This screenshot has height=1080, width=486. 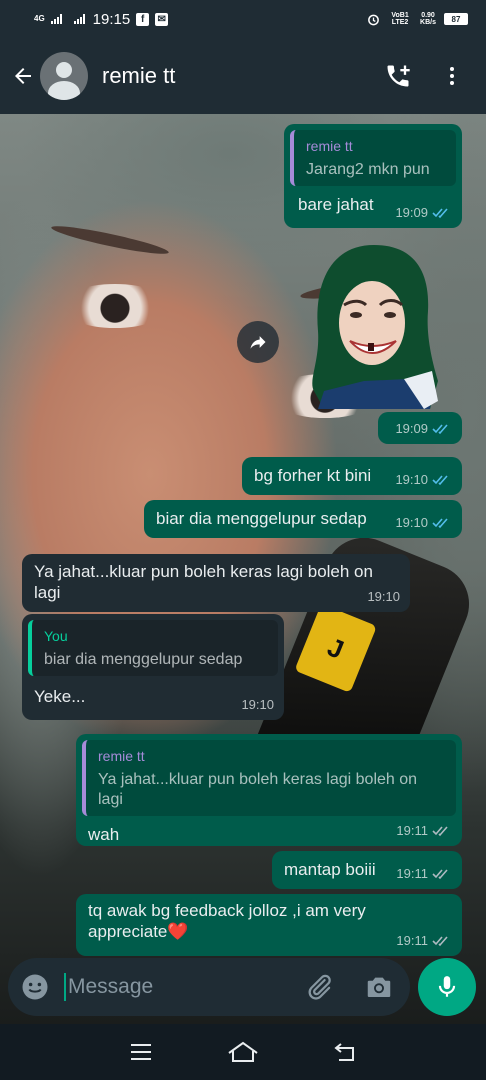 What do you see at coordinates (335, 648) in the screenshot?
I see `bottle-label: J` at bounding box center [335, 648].